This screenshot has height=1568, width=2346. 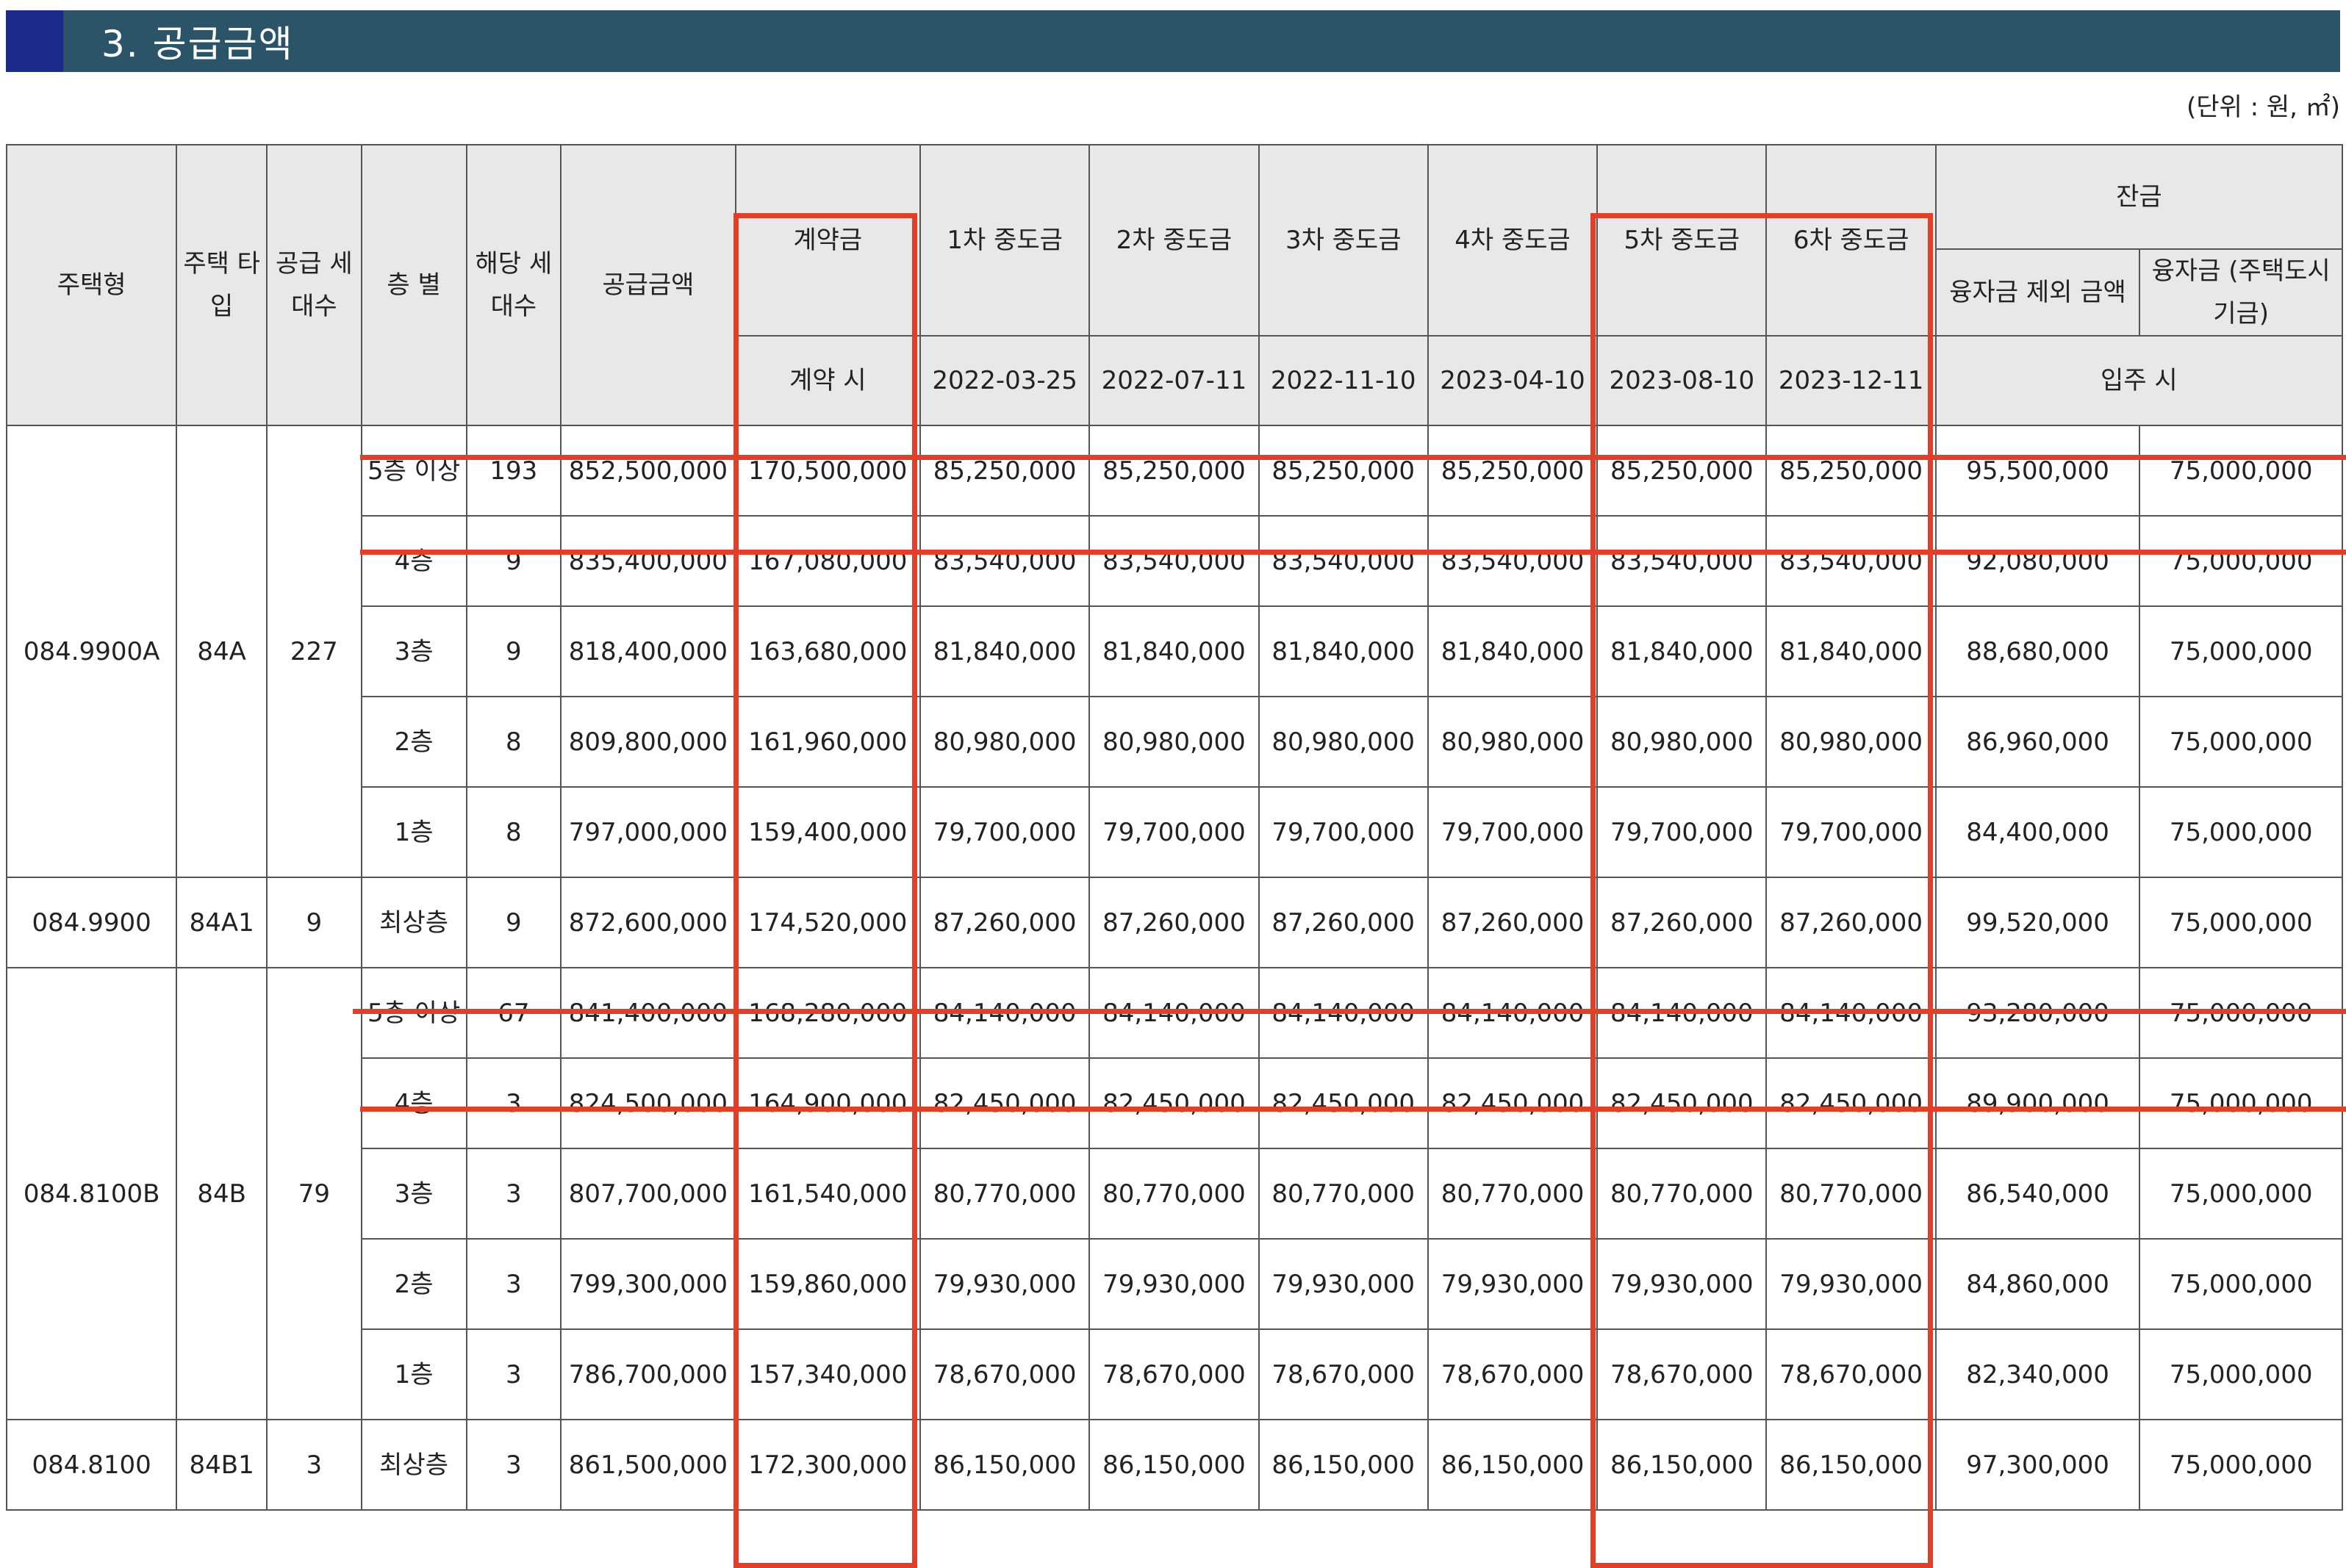 What do you see at coordinates (1851, 1284) in the screenshot?
I see `cell-interim-6: 79,930,000` at bounding box center [1851, 1284].